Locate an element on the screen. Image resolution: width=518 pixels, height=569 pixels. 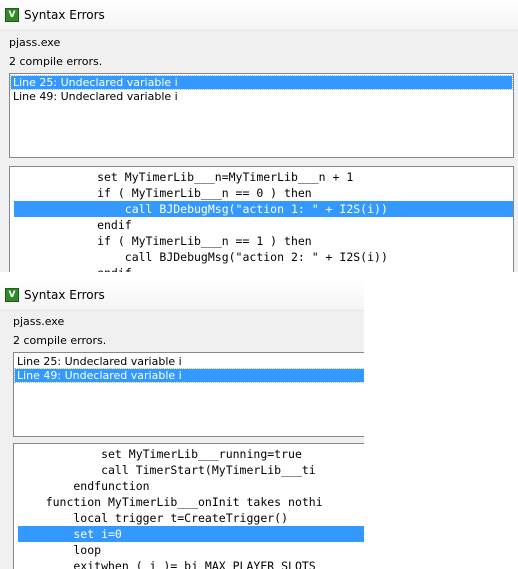
code-line: exitwhen ( i )= bj_MAX_PLAYER_SLOTS is located at coordinates (167, 564).